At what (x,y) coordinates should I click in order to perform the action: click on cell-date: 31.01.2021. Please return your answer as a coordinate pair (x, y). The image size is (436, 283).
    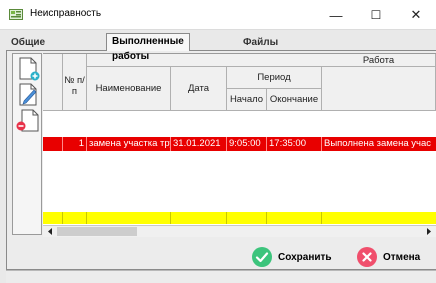
    Looking at the image, I should click on (199, 144).